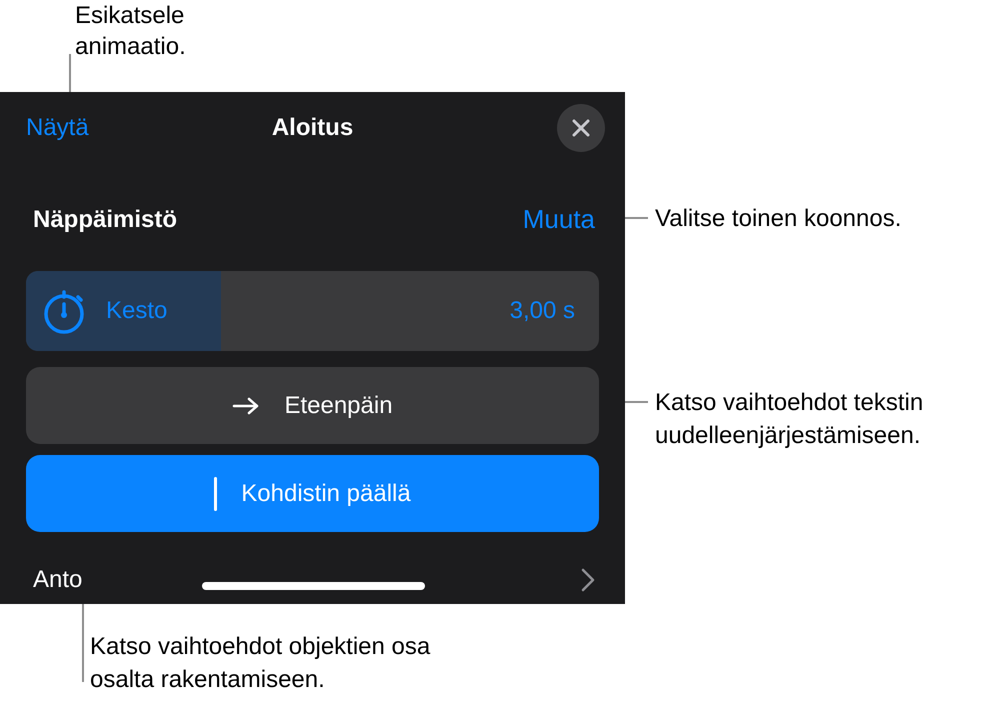  What do you see at coordinates (216, 493) in the screenshot?
I see `cursor-icon` at bounding box center [216, 493].